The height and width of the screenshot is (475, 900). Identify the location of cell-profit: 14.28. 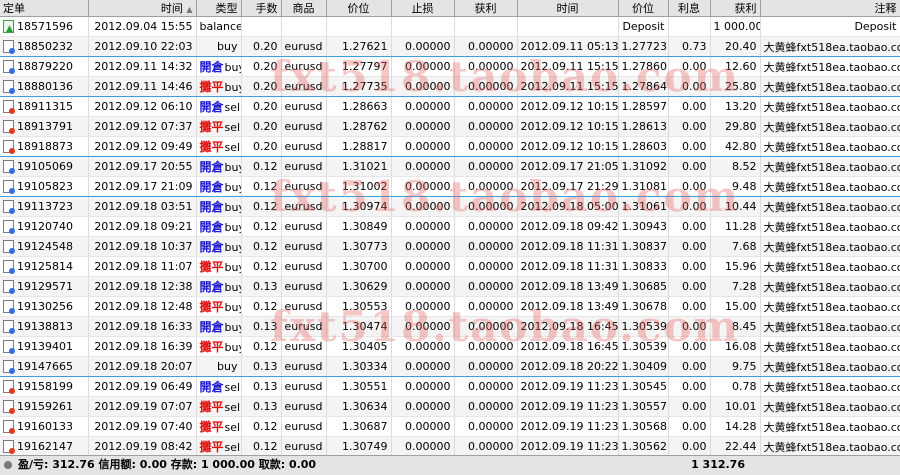
(735, 426).